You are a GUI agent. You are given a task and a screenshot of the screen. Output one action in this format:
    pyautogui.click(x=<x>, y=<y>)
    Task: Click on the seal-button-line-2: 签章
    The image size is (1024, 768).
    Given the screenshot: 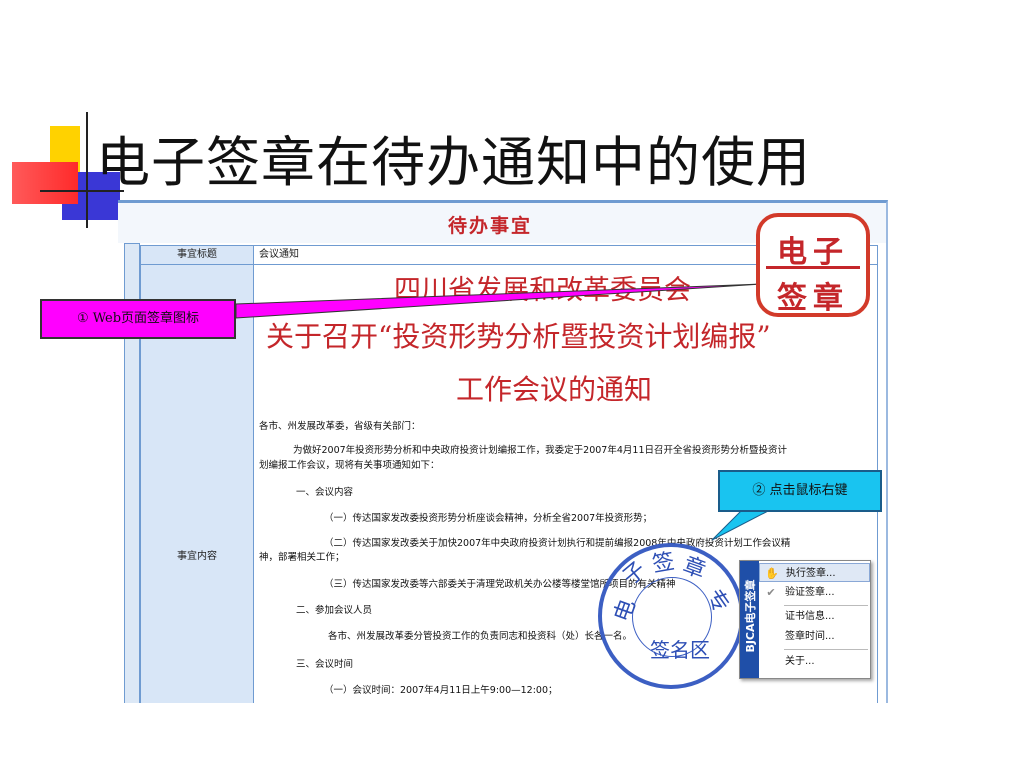 What is the action you would take?
    pyautogui.click(x=813, y=298)
    